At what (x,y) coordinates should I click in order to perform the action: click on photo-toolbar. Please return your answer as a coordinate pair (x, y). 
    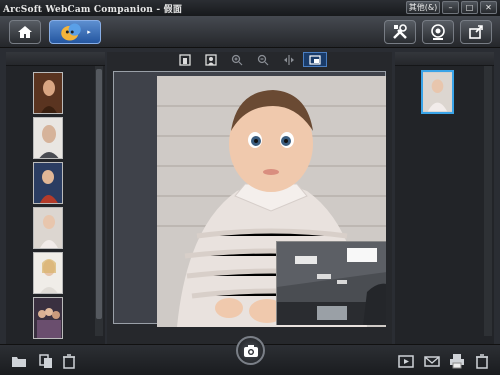
    Looking at the image, I should click on (249, 60).